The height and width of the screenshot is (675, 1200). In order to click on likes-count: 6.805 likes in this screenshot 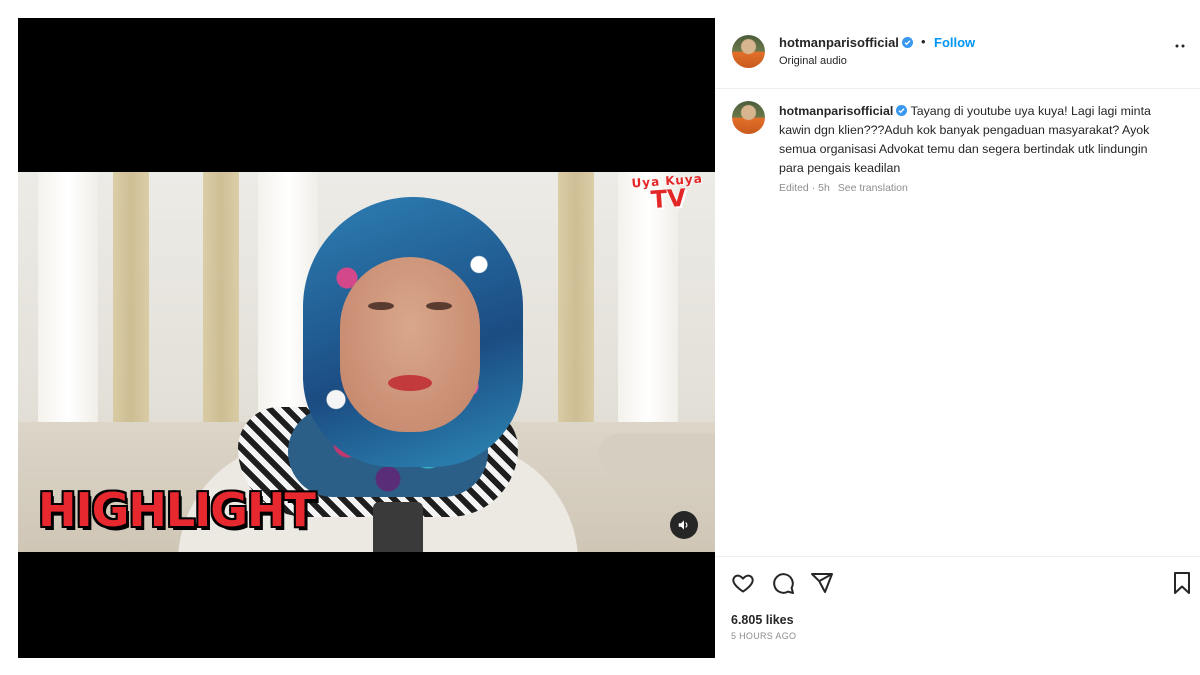, I will do `click(762, 620)`.